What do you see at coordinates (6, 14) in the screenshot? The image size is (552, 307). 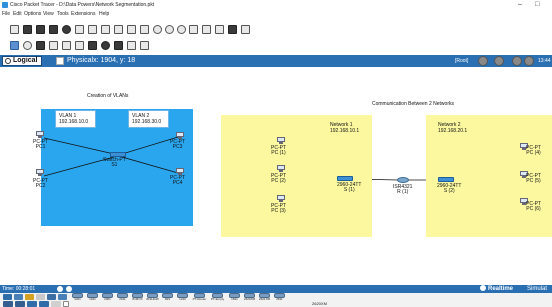 I see `menu-file: File` at bounding box center [6, 14].